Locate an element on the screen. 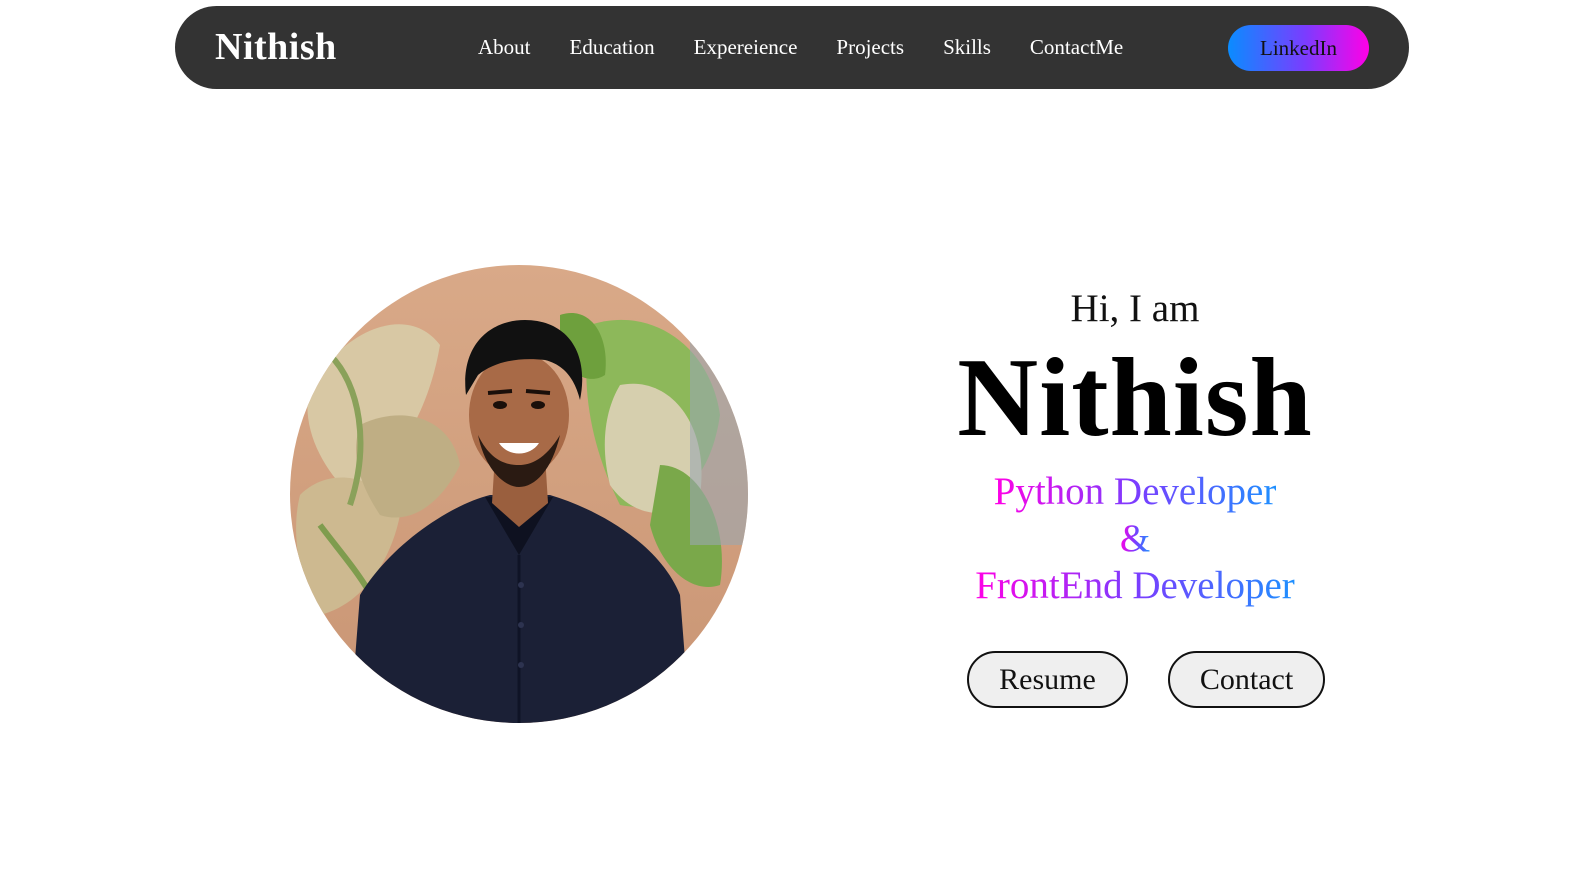 The width and height of the screenshot is (1571, 884). brand-logo: Nithish is located at coordinates (276, 47).